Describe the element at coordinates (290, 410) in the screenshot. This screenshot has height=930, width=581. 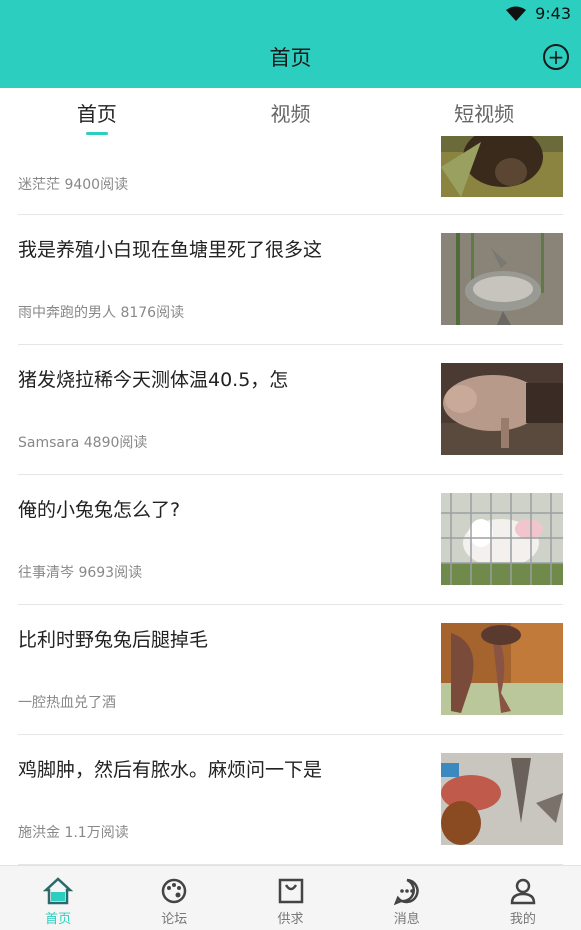
I see `list-item: 猪发烧拉稀今天测体温40.5，怎 Samsara 4890阅读` at that location.